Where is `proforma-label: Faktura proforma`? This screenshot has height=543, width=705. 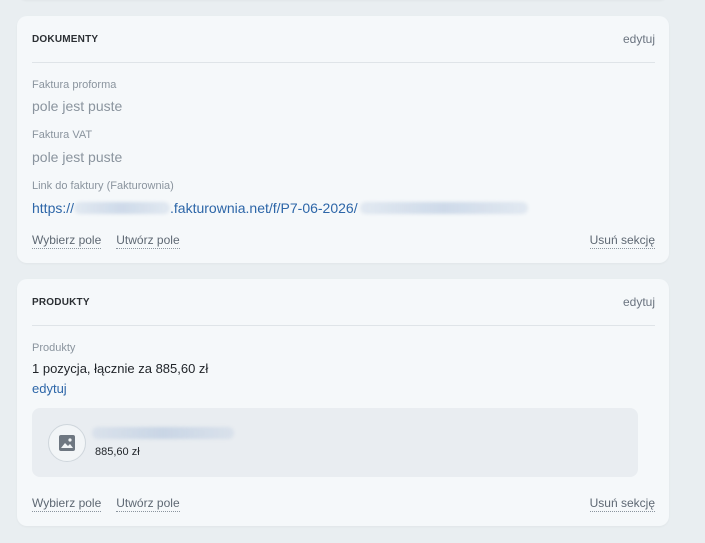
proforma-label: Faktura proforma is located at coordinates (74, 85).